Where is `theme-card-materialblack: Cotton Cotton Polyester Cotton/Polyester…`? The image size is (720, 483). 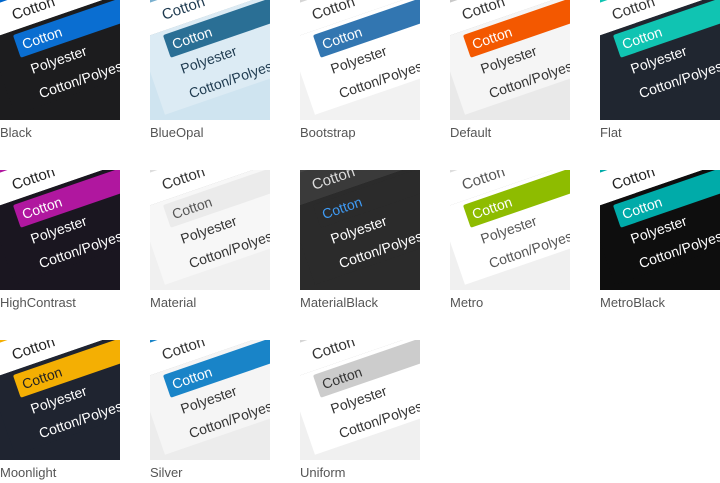 theme-card-materialblack: Cotton Cotton Polyester Cotton/Polyester… is located at coordinates (360, 240).